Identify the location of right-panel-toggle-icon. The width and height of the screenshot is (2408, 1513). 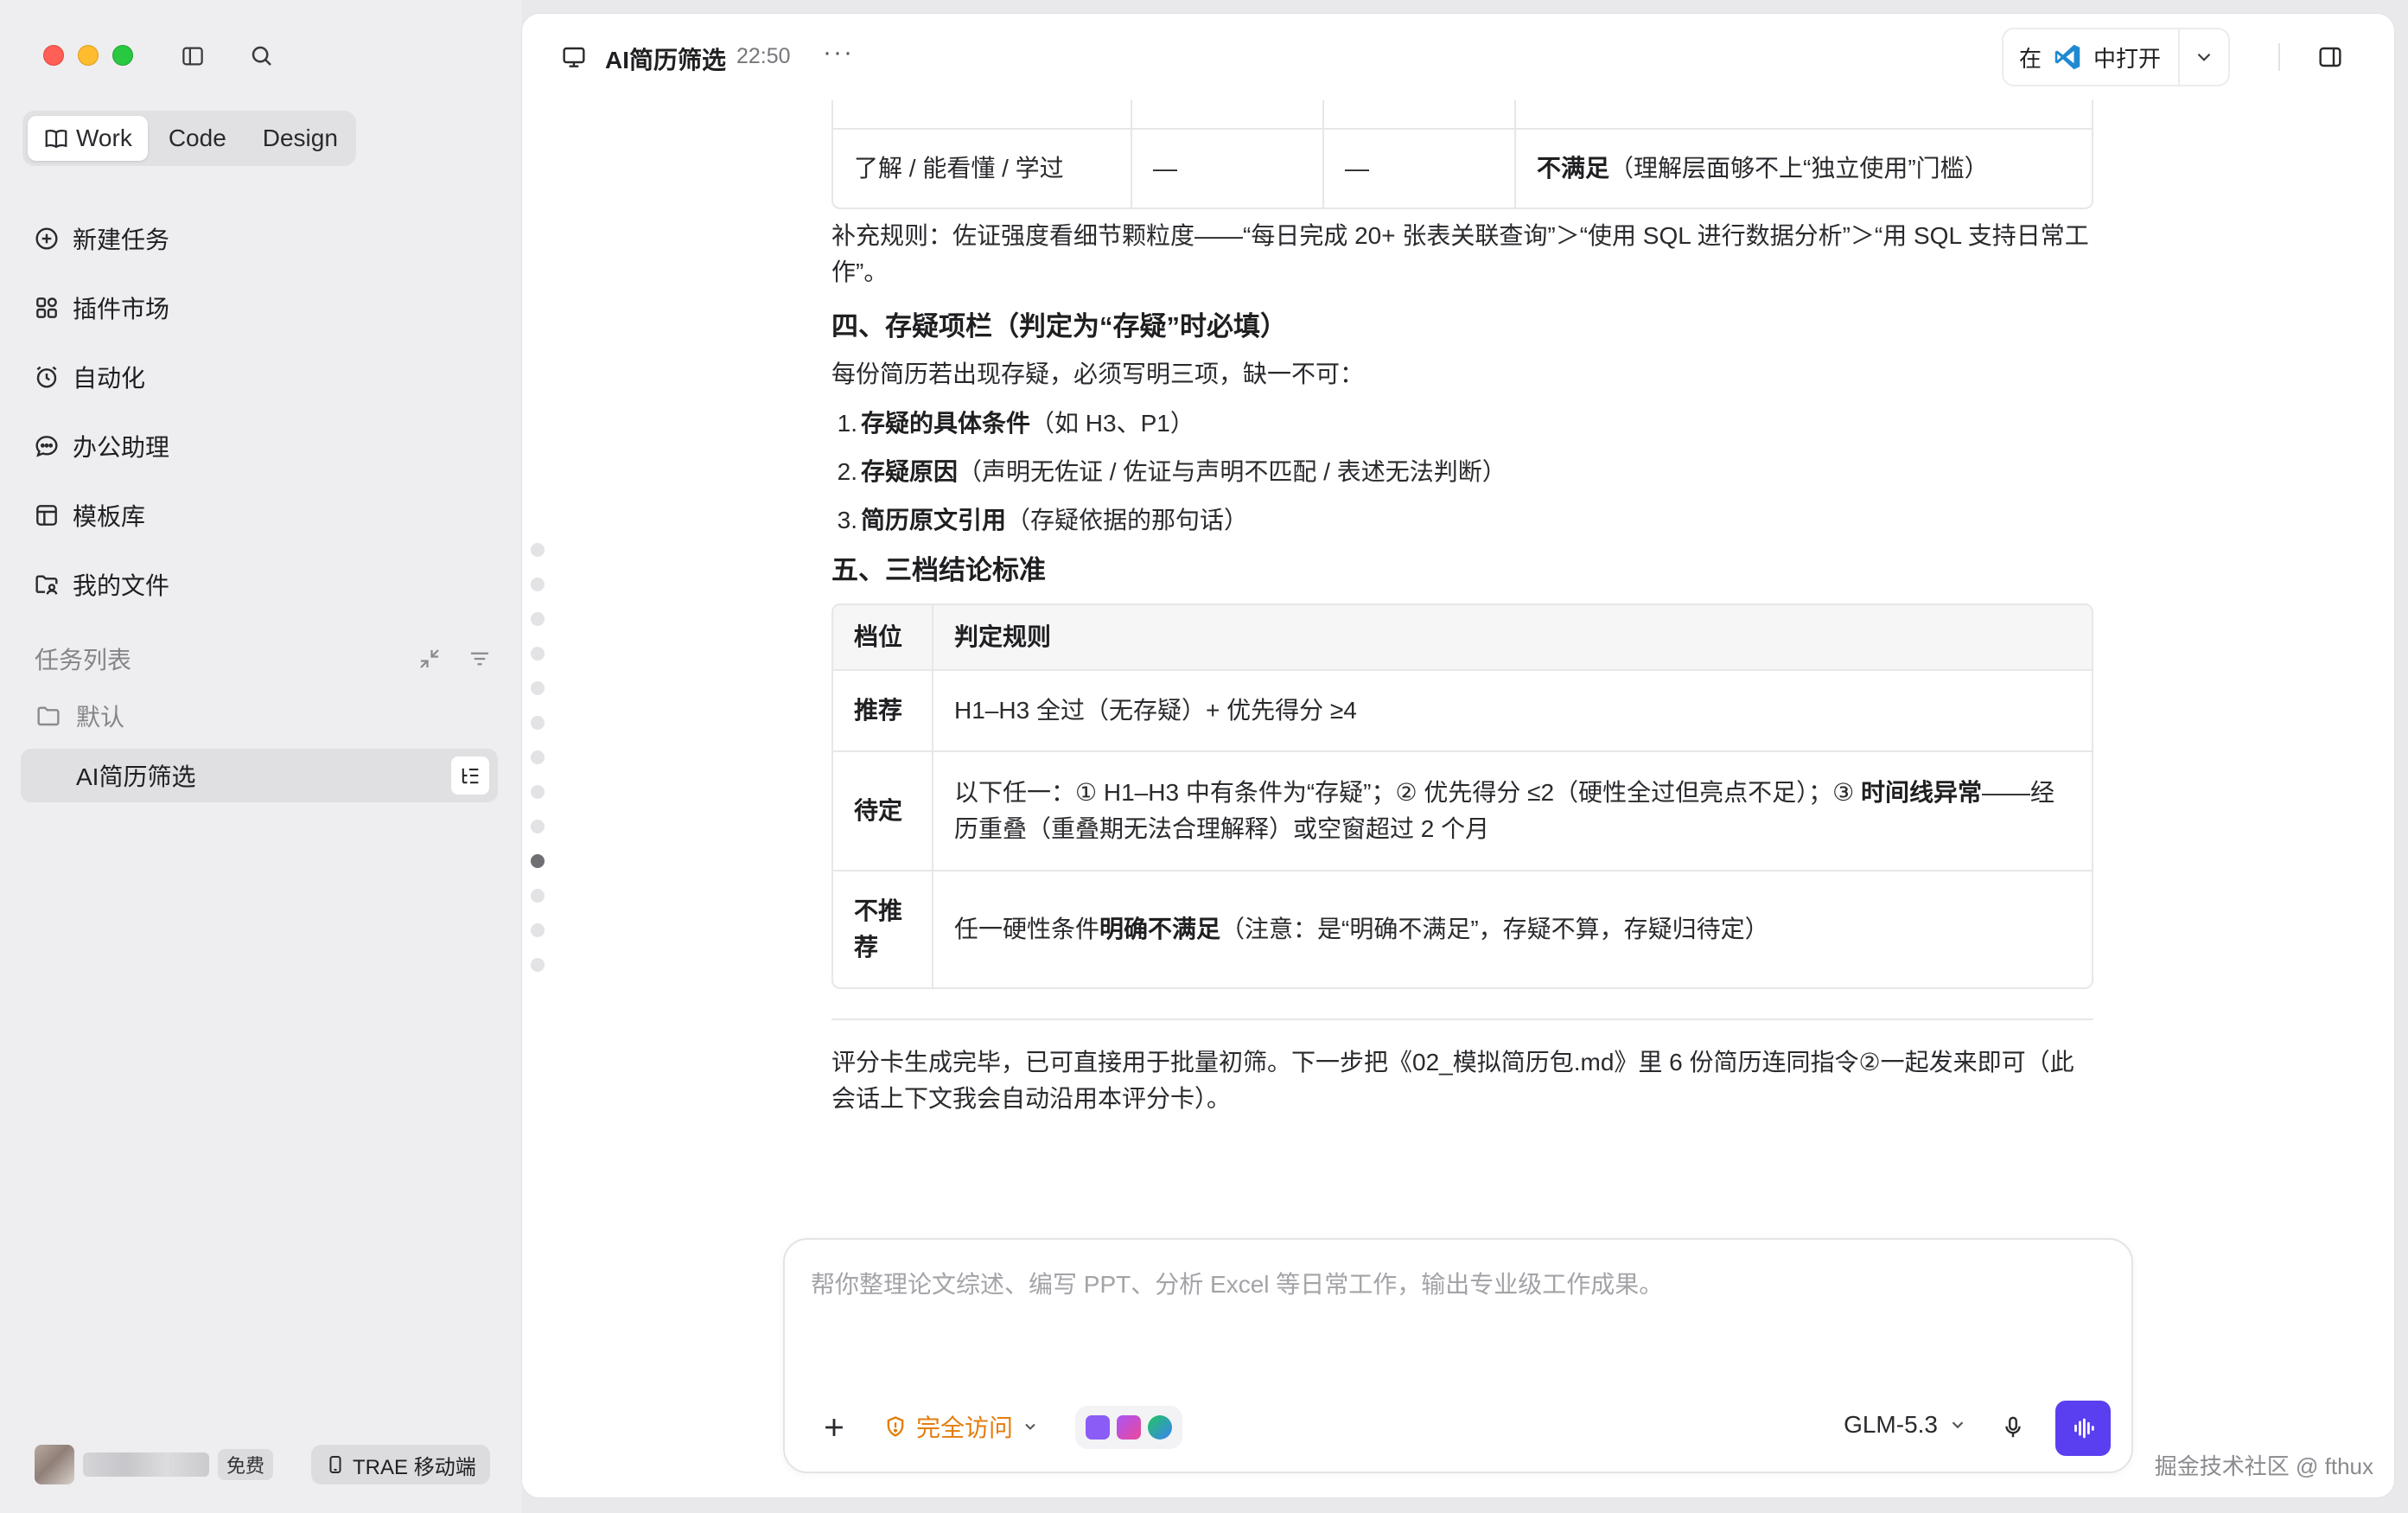
(2330, 57).